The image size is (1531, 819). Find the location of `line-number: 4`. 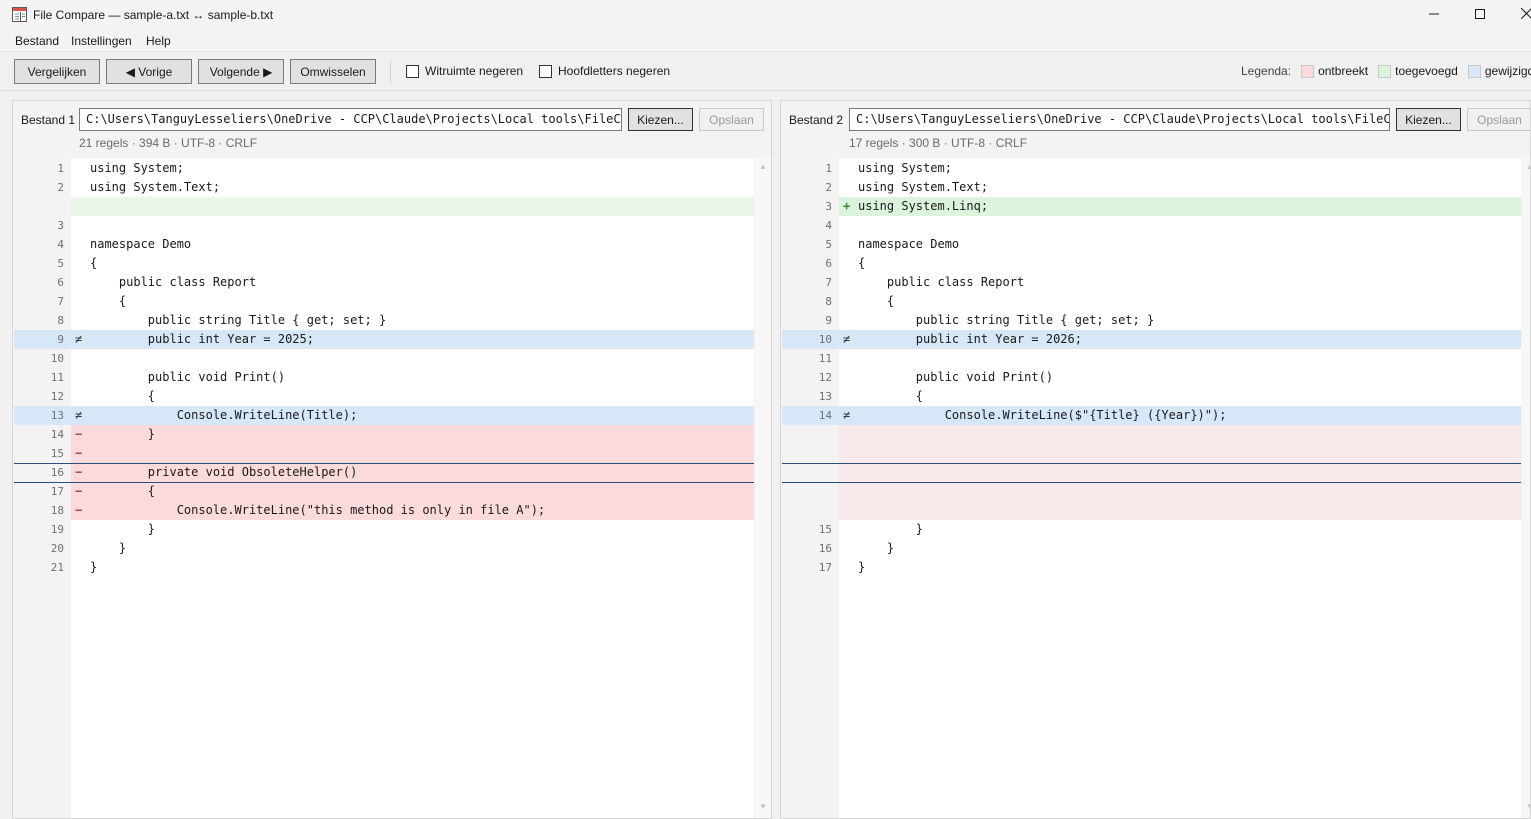

line-number: 4 is located at coordinates (828, 225).